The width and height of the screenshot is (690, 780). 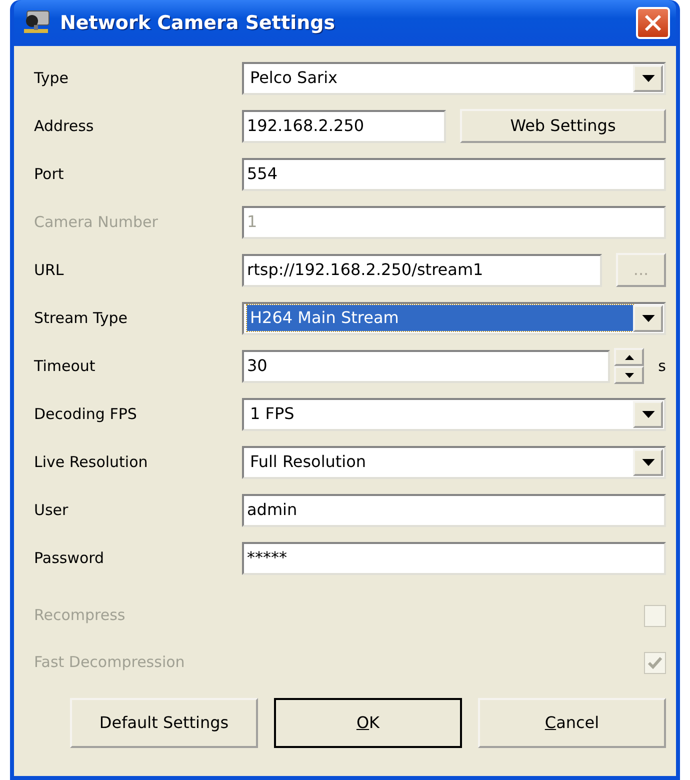 What do you see at coordinates (198, 23) in the screenshot?
I see `window-title: Network Camera Settings` at bounding box center [198, 23].